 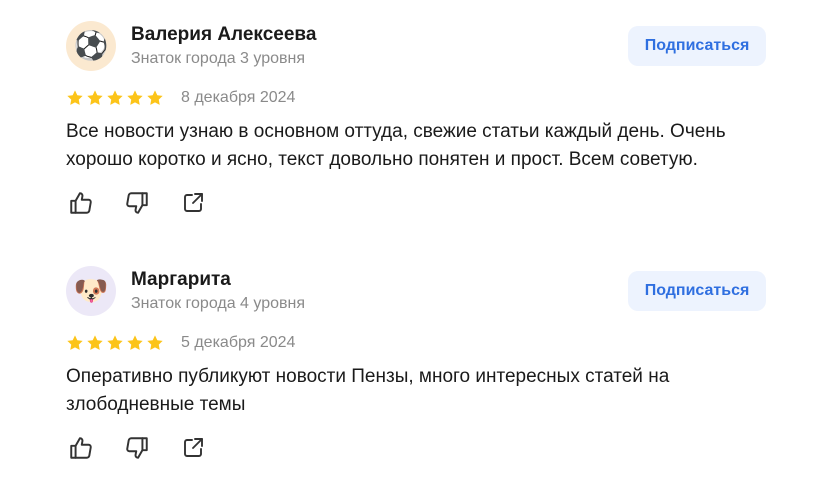 I want to click on avatar: ⚽, so click(x=91, y=46).